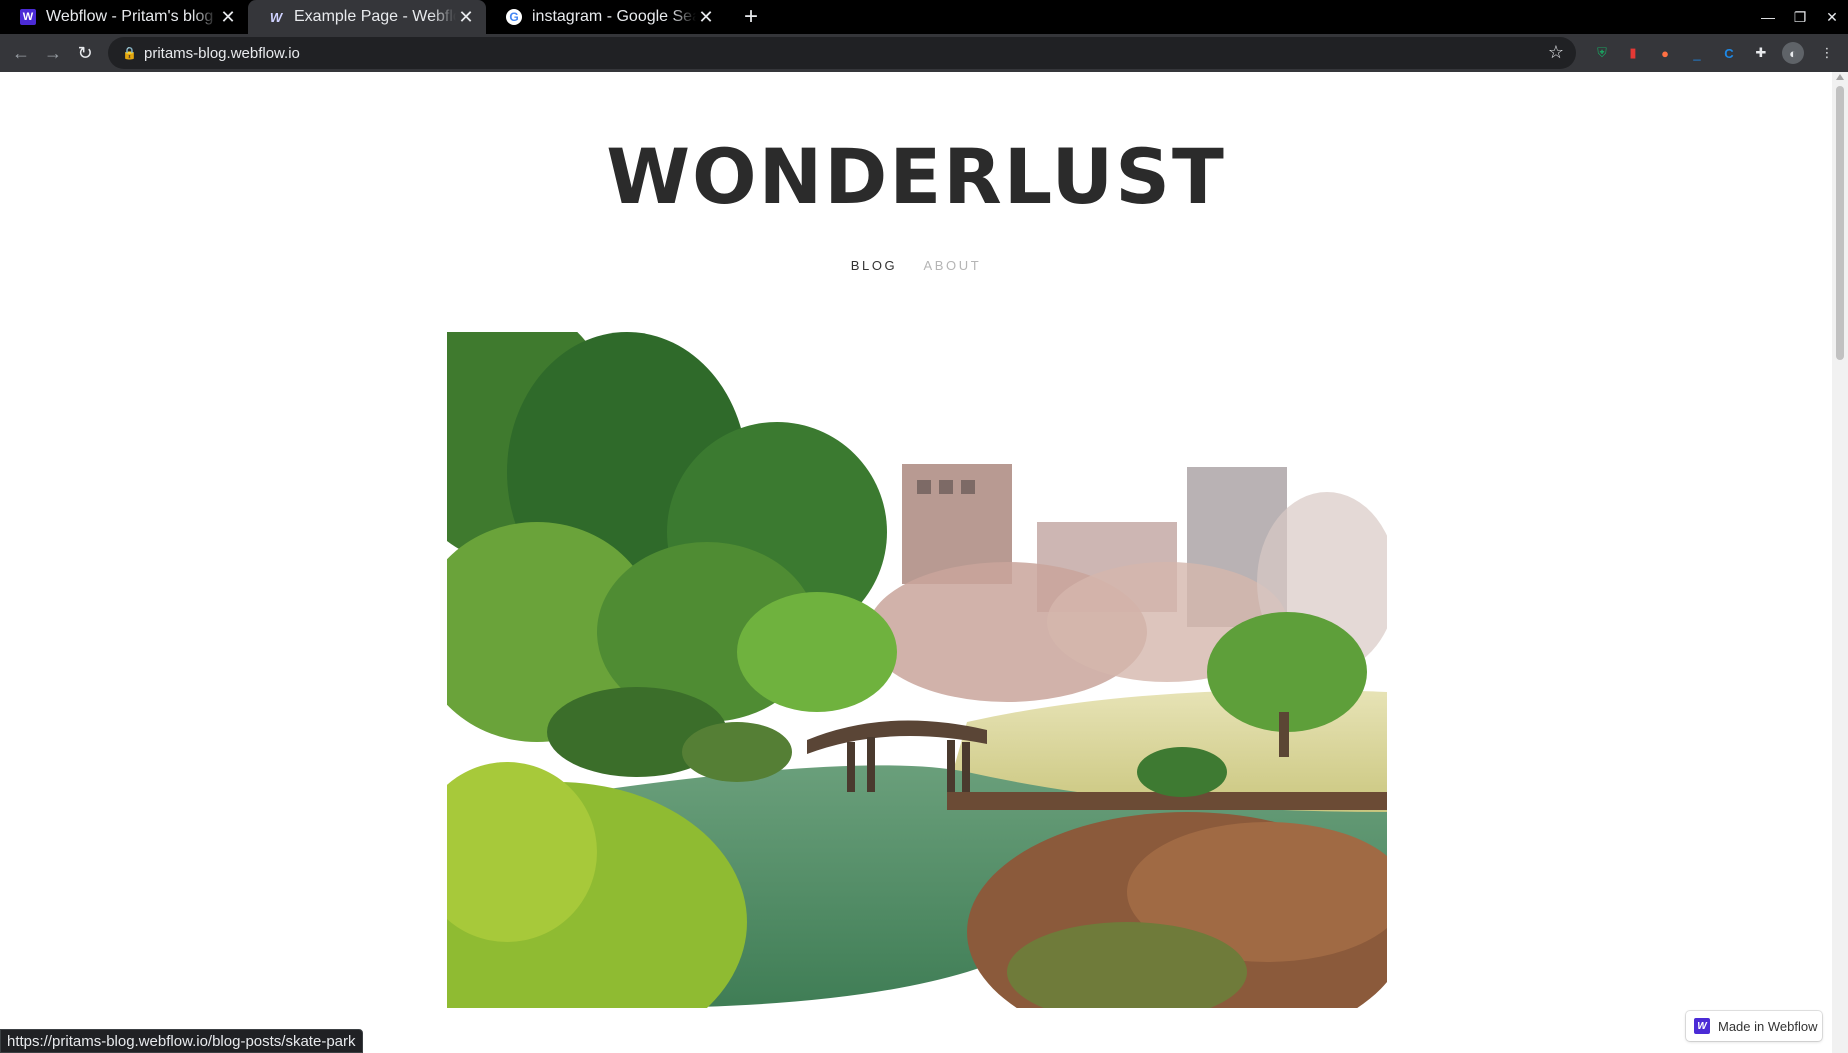 This screenshot has height=1053, width=1848. What do you see at coordinates (842, 53) in the screenshot?
I see `address-bar: 🔒 pritams-blog.webflow.io ☆` at bounding box center [842, 53].